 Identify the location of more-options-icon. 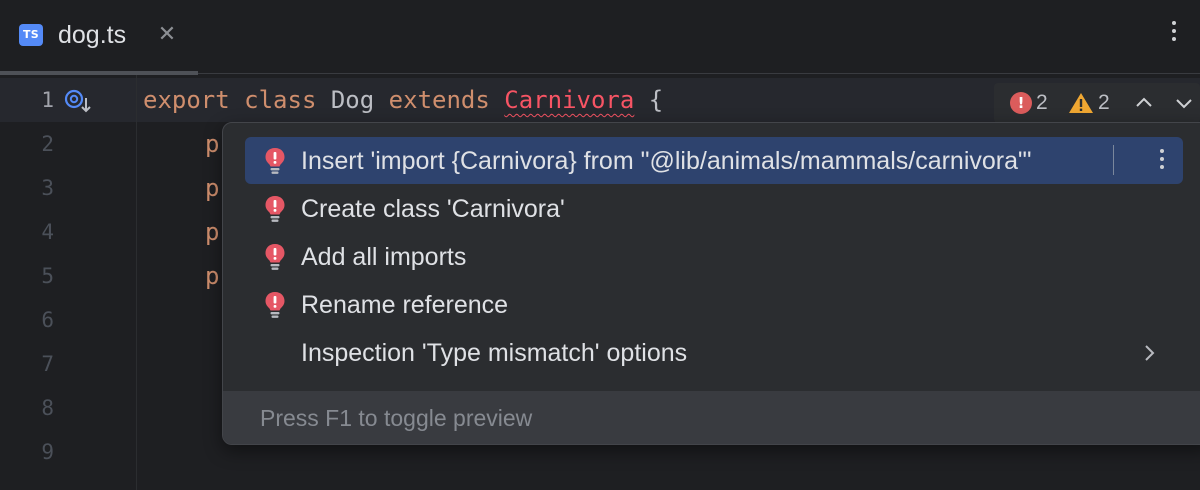
(1174, 34).